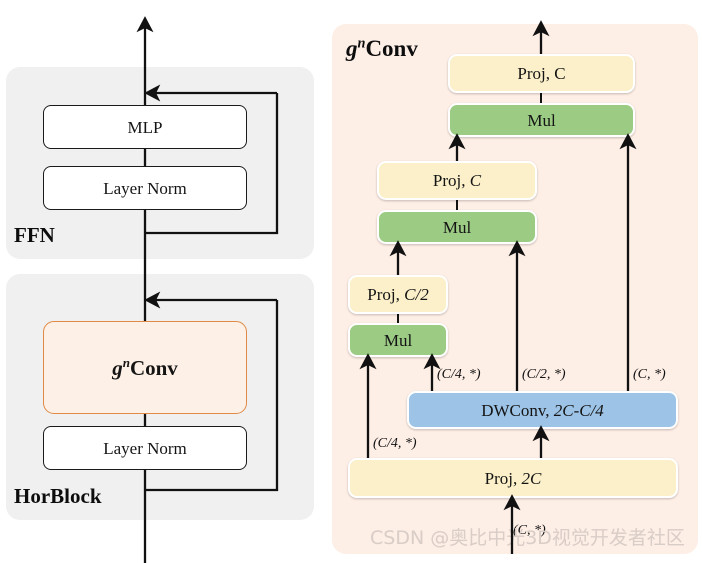  I want to click on gnconv-conv: Conv, so click(153, 368).